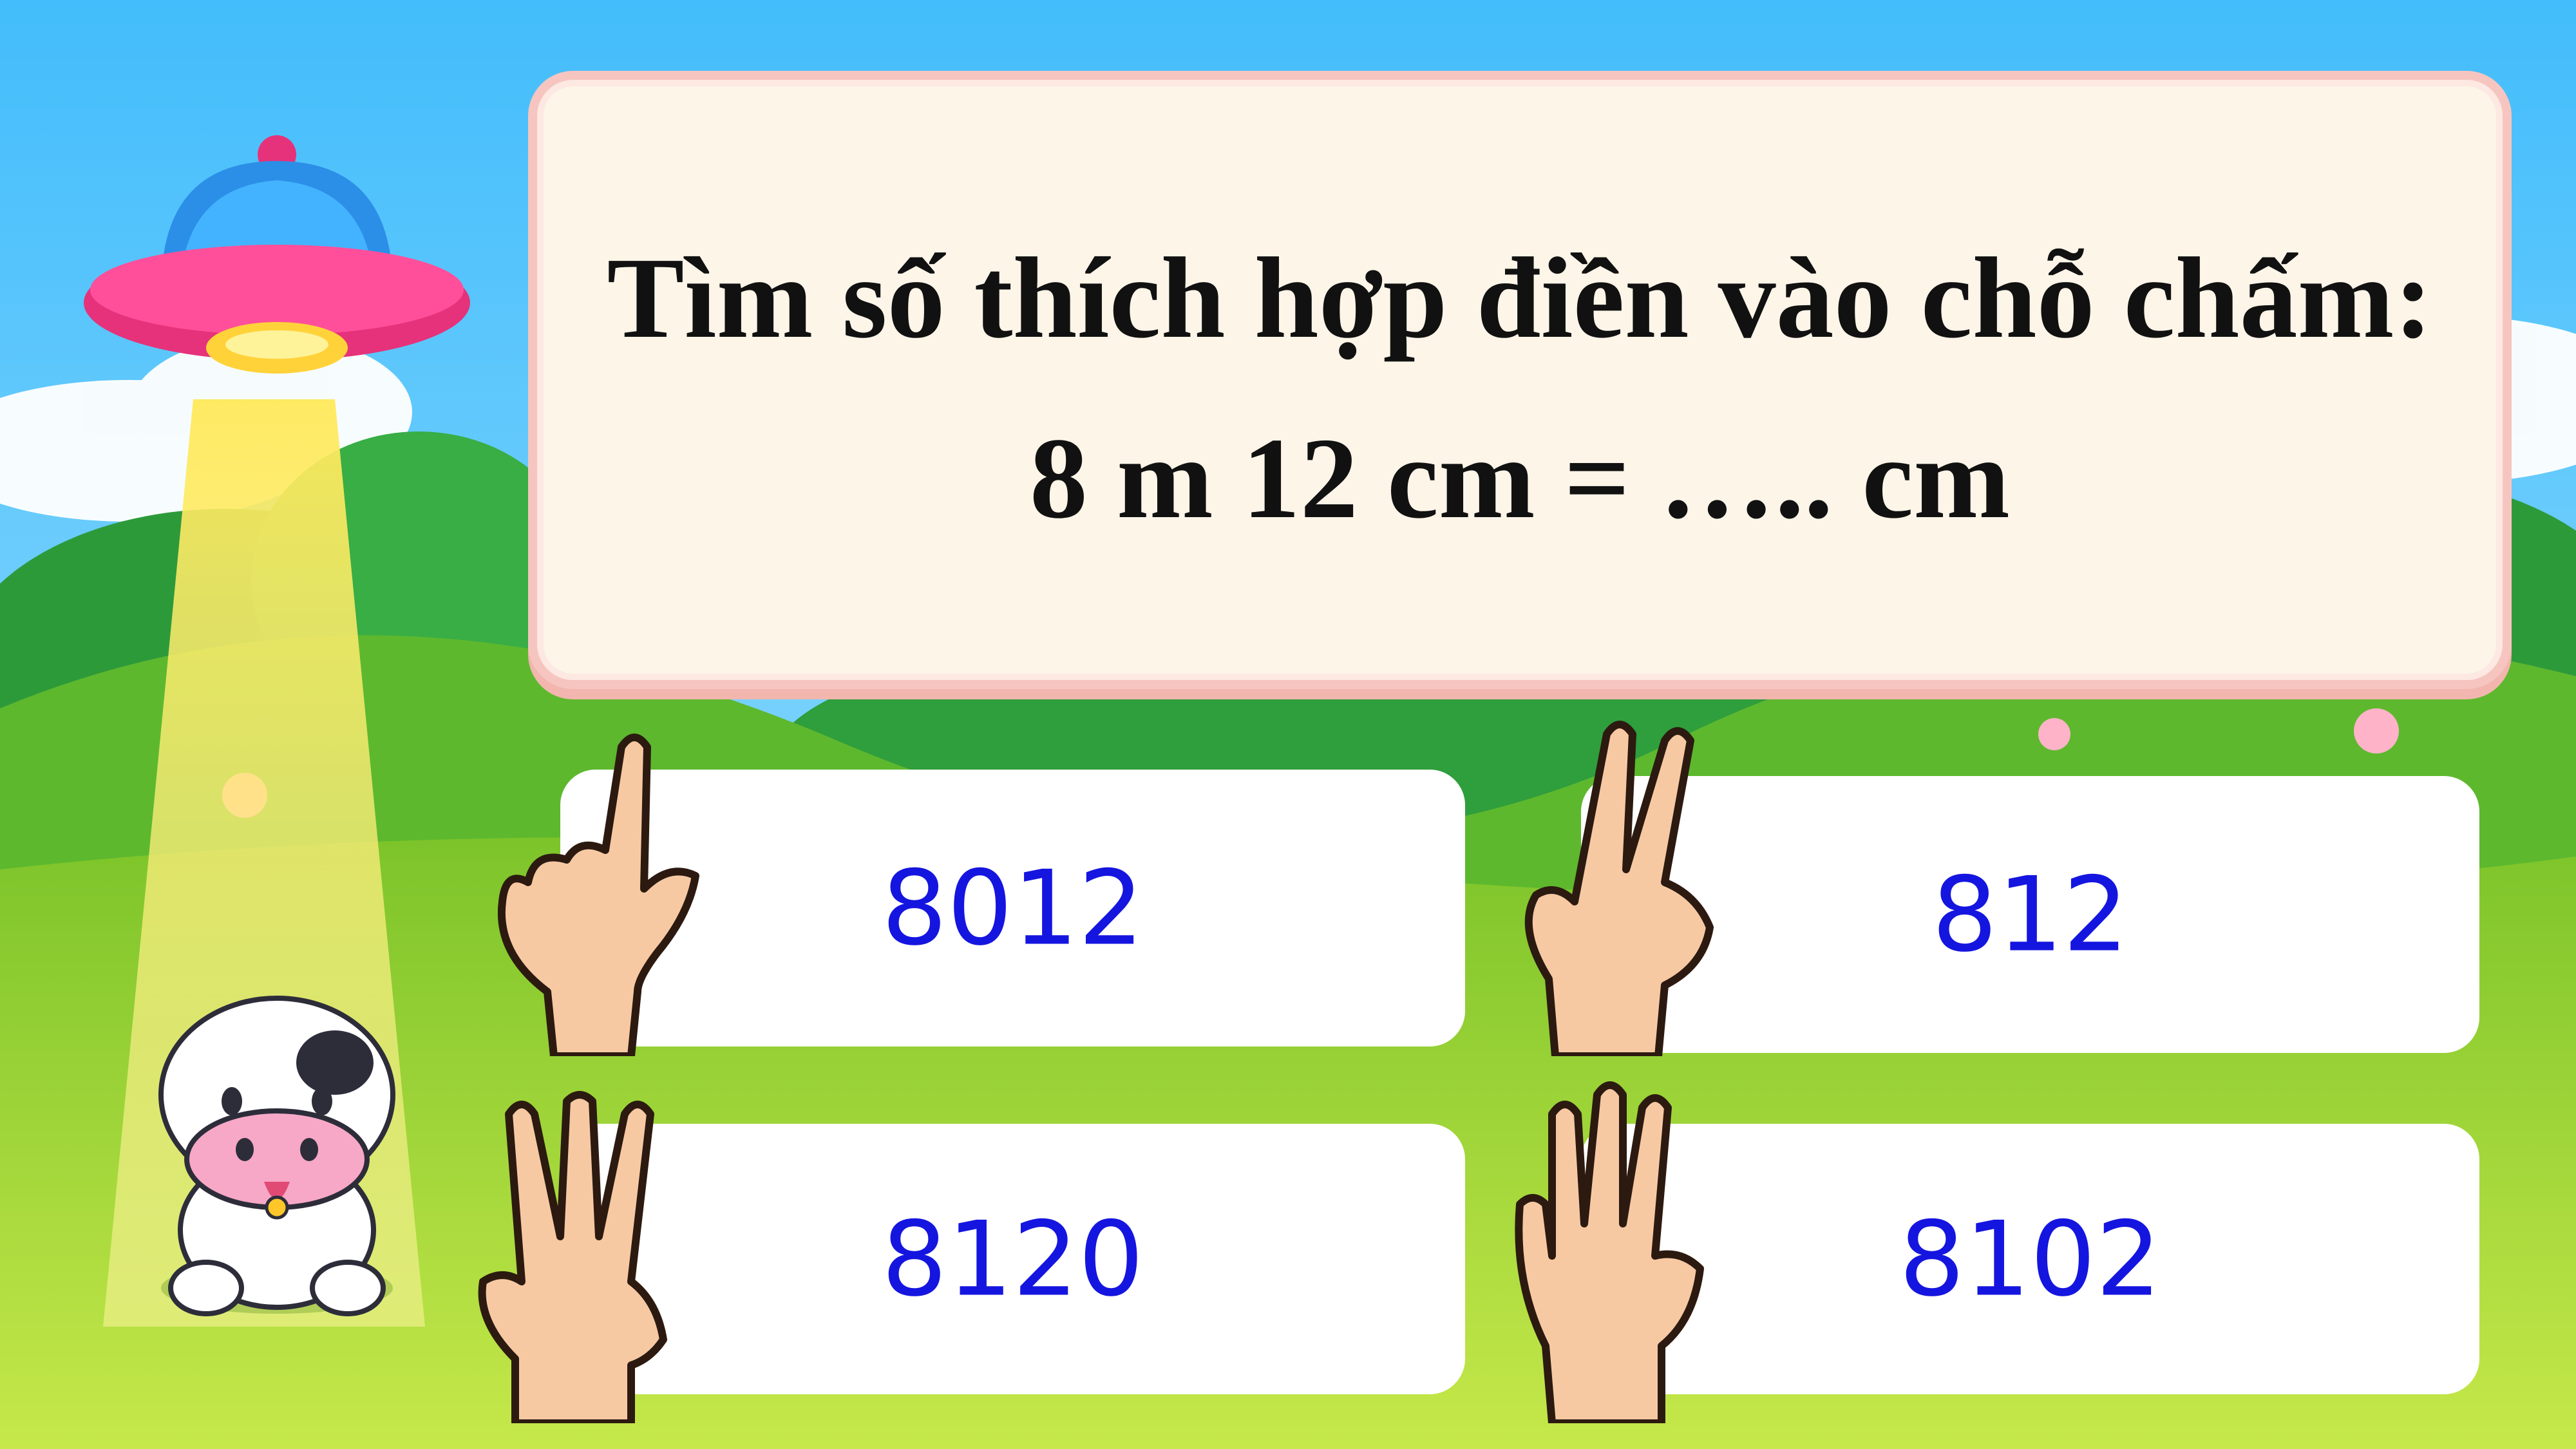 The image size is (2576, 1449). Describe the element at coordinates (572, 1257) in the screenshot. I see `three-finger-hand-icon` at that location.